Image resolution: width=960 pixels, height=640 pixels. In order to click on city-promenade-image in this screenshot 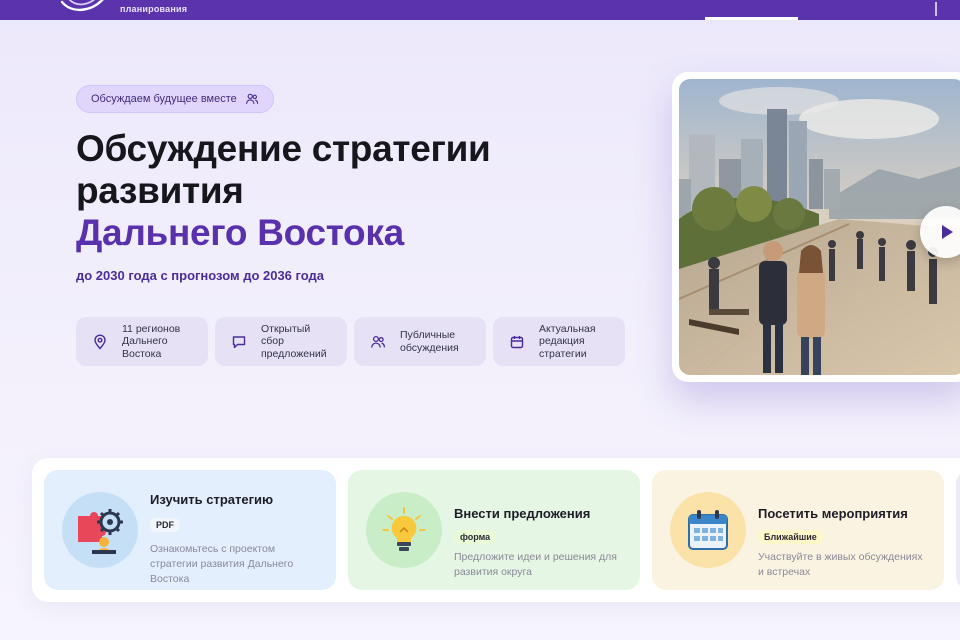, I will do `click(819, 227)`.